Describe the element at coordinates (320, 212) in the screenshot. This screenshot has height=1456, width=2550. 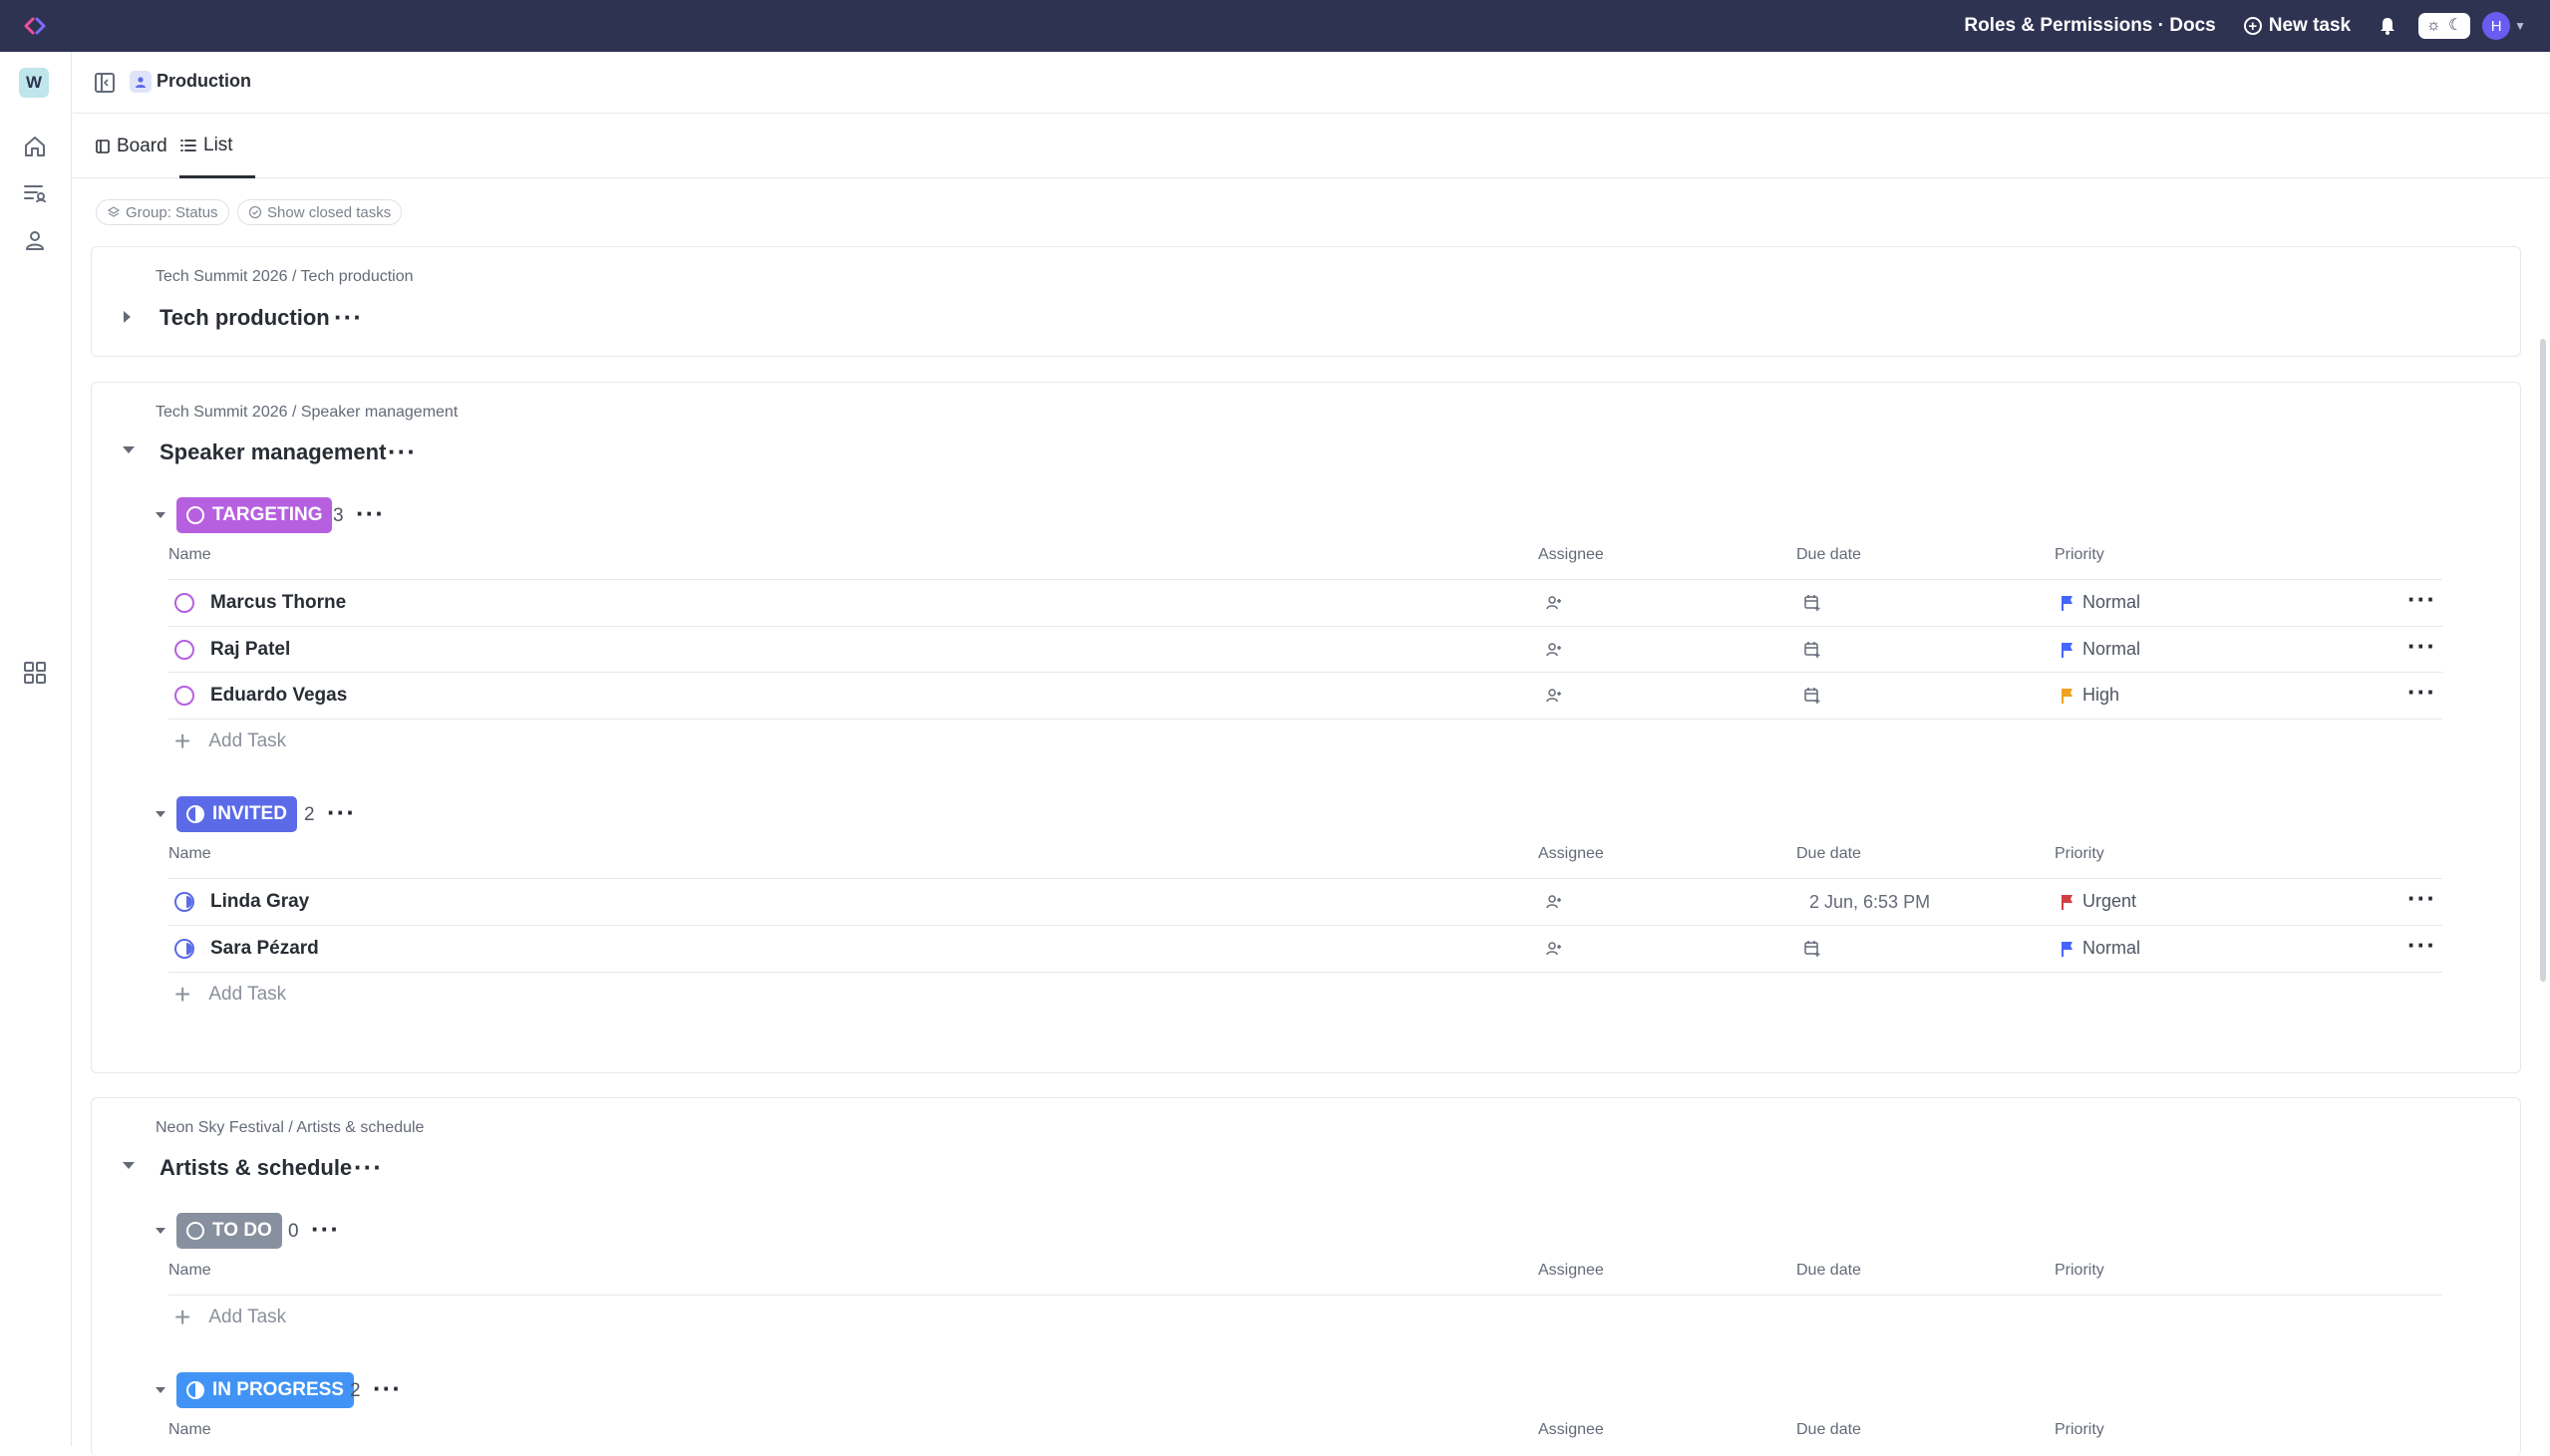
I see `show-closed-chip: Show closed tasks` at that location.